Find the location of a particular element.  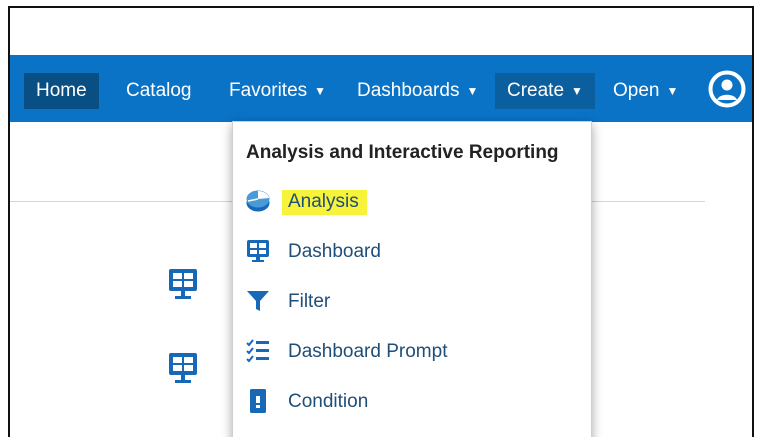

menu-item-label: Filter is located at coordinates (309, 301).